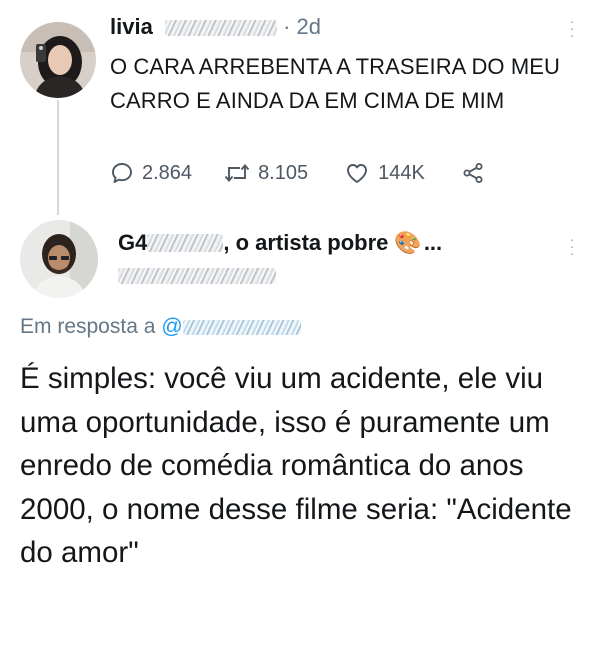 This screenshot has height=650, width=600. I want to click on avatar-livia, so click(58, 60).